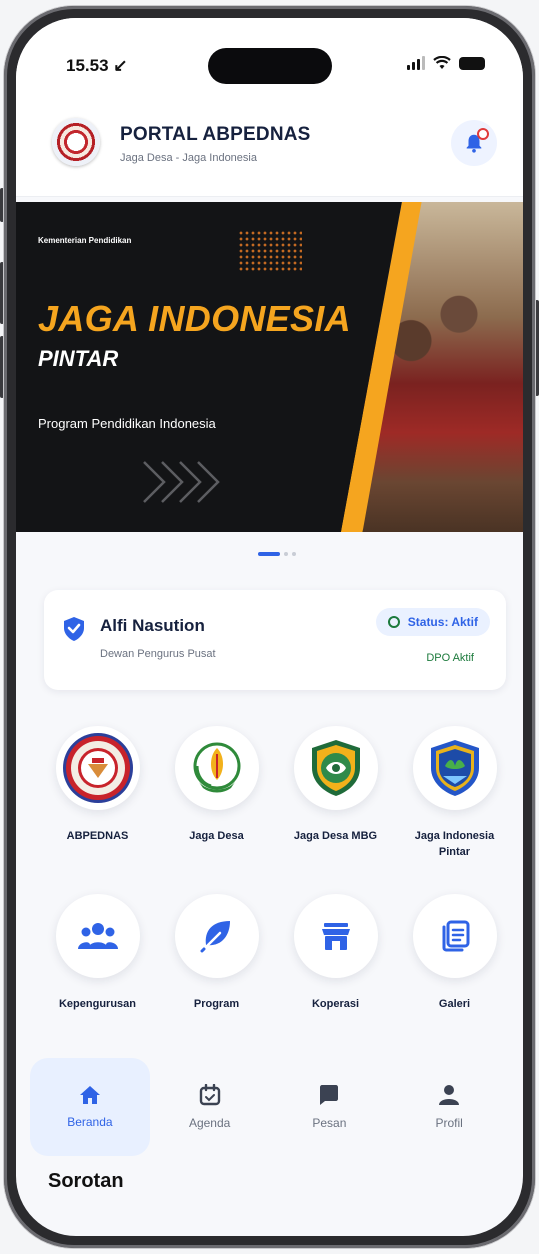 Image resolution: width=539 pixels, height=1254 pixels. What do you see at coordinates (270, 251) in the screenshot?
I see `banner-dot-pattern` at bounding box center [270, 251].